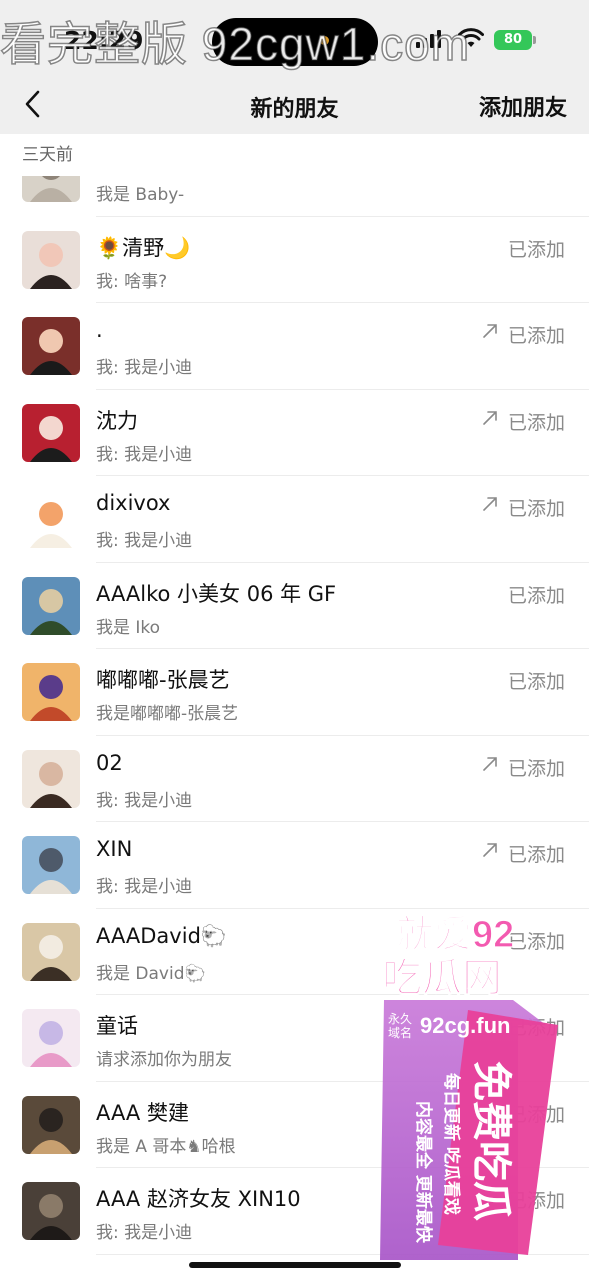  Describe the element at coordinates (142, 1112) in the screenshot. I see `friend-name: AAA 樊建` at that location.